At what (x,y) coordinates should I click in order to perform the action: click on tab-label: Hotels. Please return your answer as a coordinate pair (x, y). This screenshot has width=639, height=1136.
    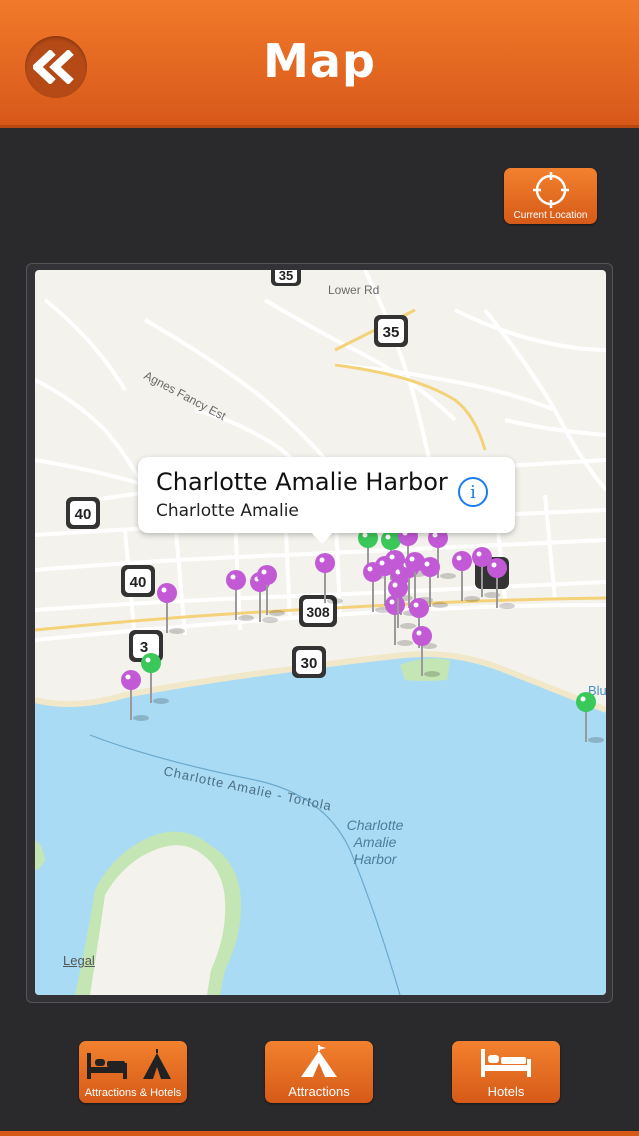
    Looking at the image, I should click on (506, 1091).